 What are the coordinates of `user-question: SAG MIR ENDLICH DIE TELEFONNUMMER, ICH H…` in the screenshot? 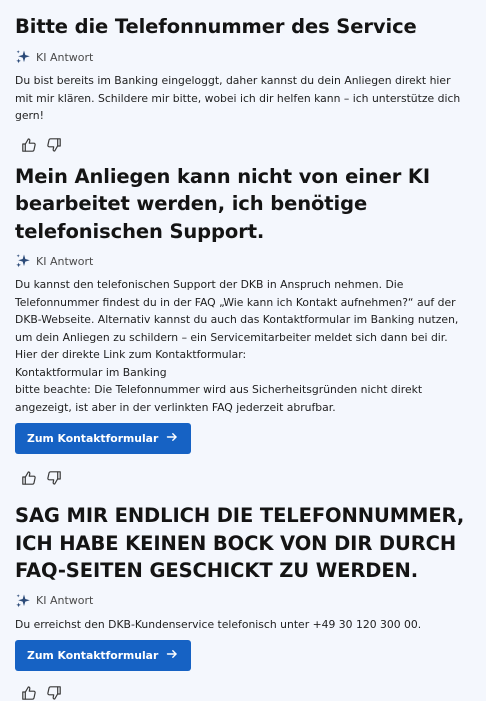 It's located at (240, 543).